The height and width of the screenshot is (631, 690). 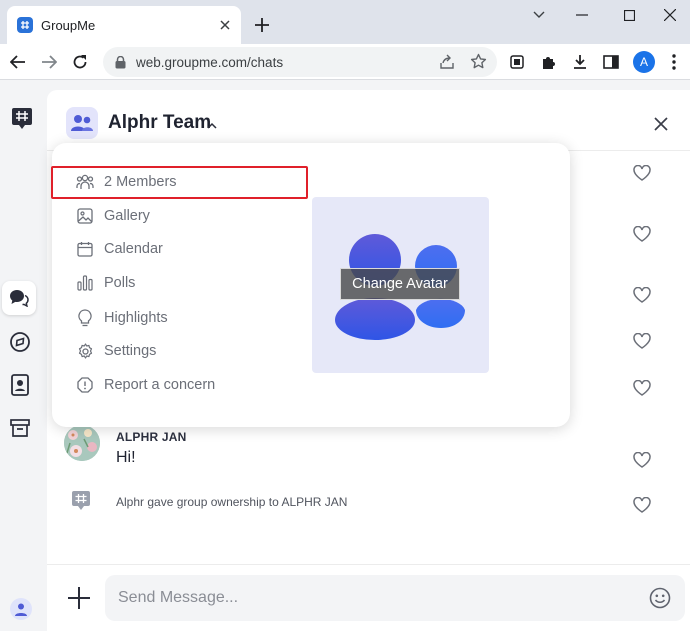 I want to click on left-nav-rail, so click(x=23, y=355).